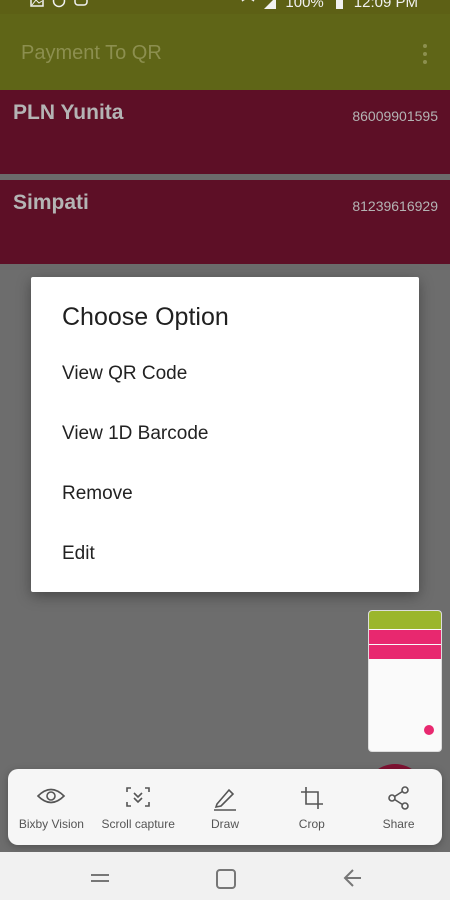 This screenshot has height=900, width=450. I want to click on scroll-capture-icon, so click(138, 797).